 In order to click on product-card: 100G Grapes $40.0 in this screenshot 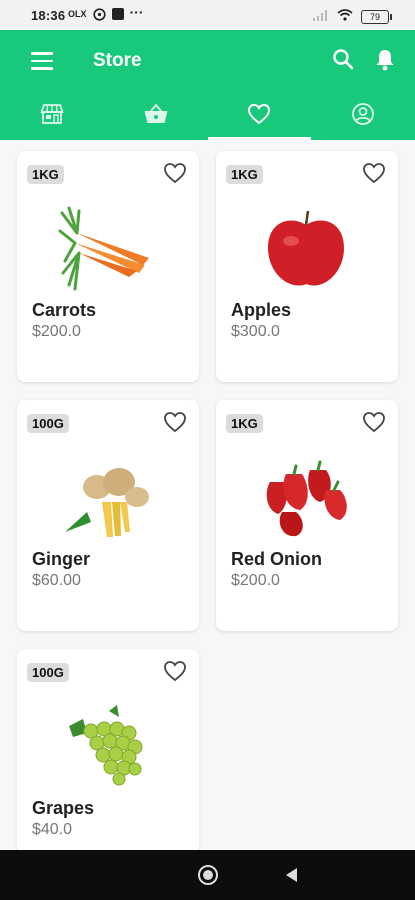, I will do `click(108, 759)`.